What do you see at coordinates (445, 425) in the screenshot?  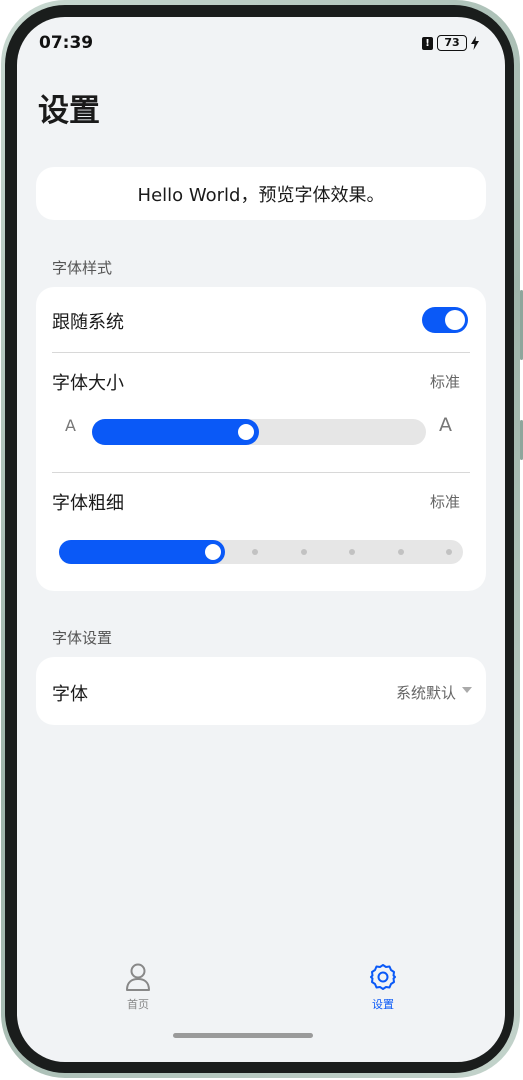 I see `font-size-large-glyph: A` at bounding box center [445, 425].